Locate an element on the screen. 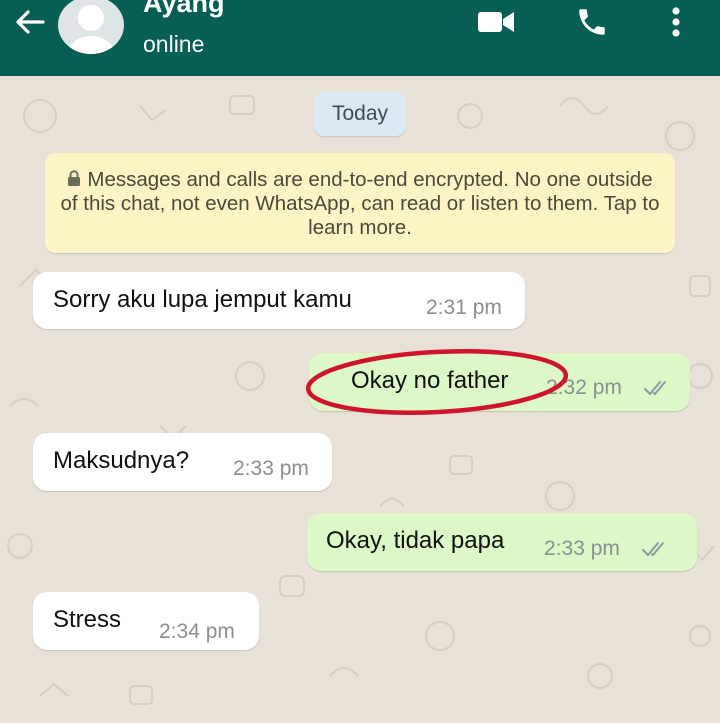 The width and height of the screenshot is (720, 723). message-bubble-incoming: Sorry aku lupa jemput kamu 2:31 pm is located at coordinates (279, 300).